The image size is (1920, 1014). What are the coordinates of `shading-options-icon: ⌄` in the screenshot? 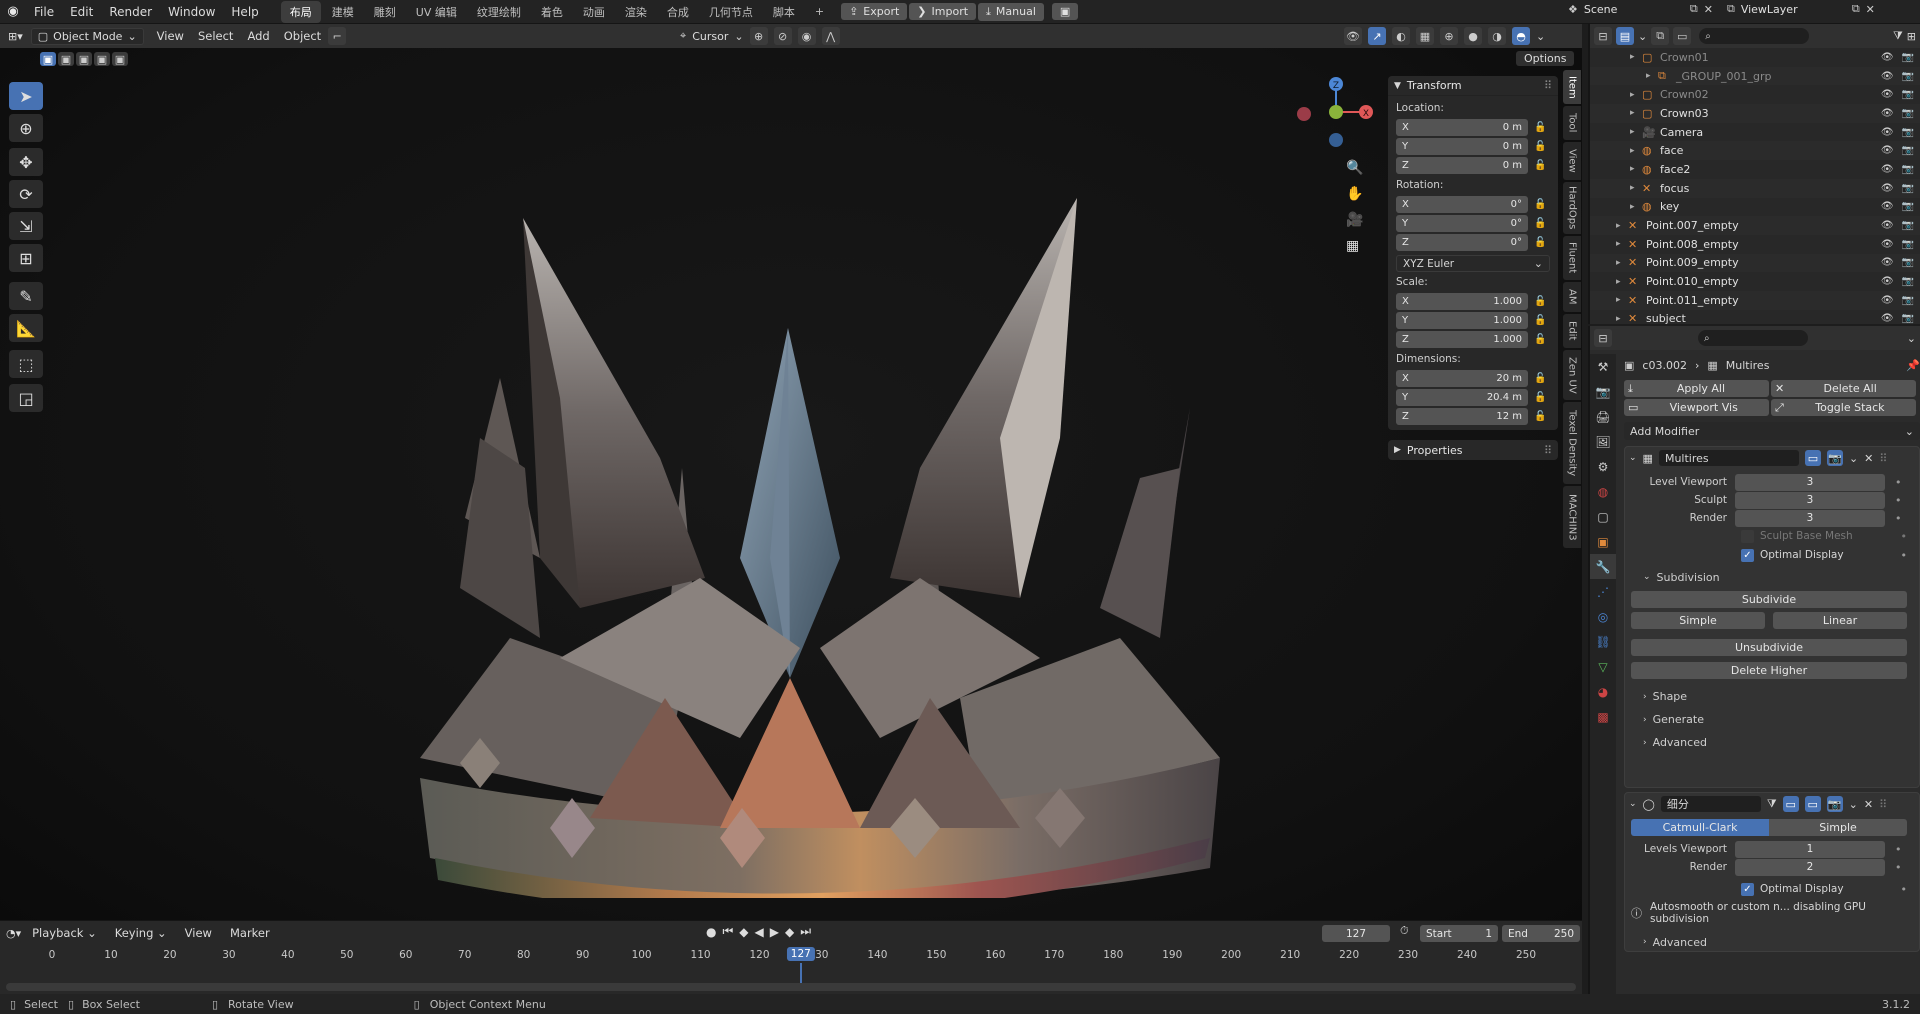 It's located at (1540, 36).